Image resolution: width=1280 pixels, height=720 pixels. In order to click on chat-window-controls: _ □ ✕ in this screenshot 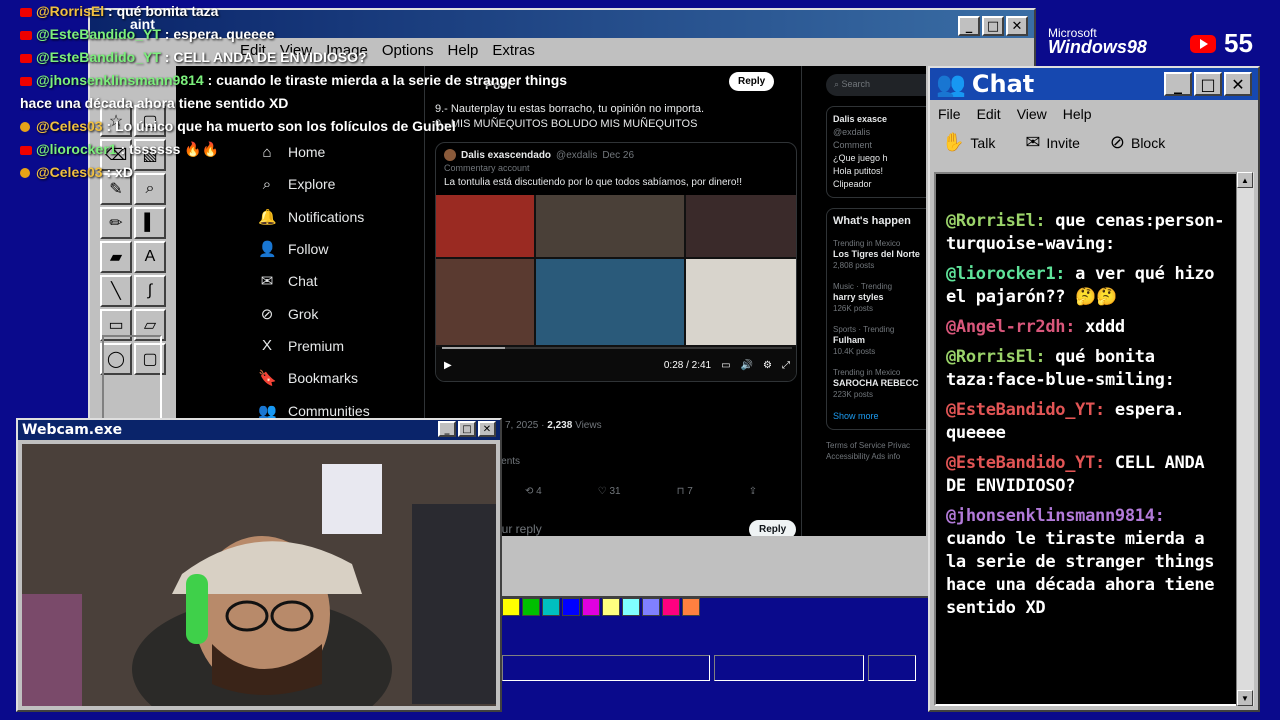, I will do `click(1208, 84)`.